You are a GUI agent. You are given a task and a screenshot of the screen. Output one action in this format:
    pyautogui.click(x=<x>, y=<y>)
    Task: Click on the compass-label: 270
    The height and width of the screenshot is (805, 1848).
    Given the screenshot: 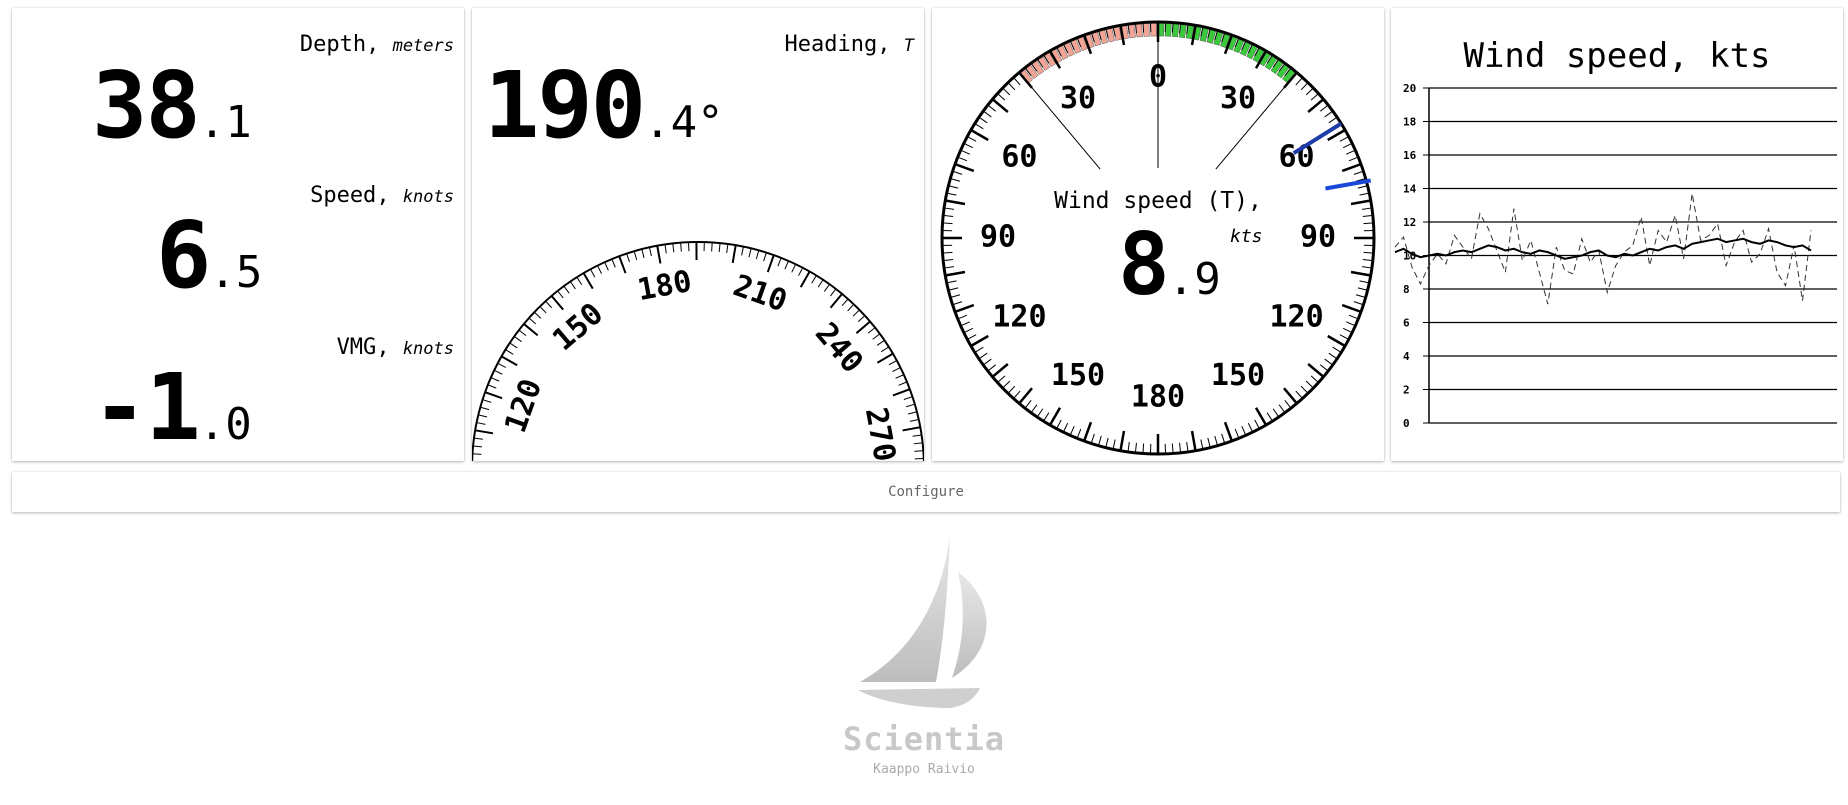 What is the action you would take?
    pyautogui.click(x=880, y=433)
    